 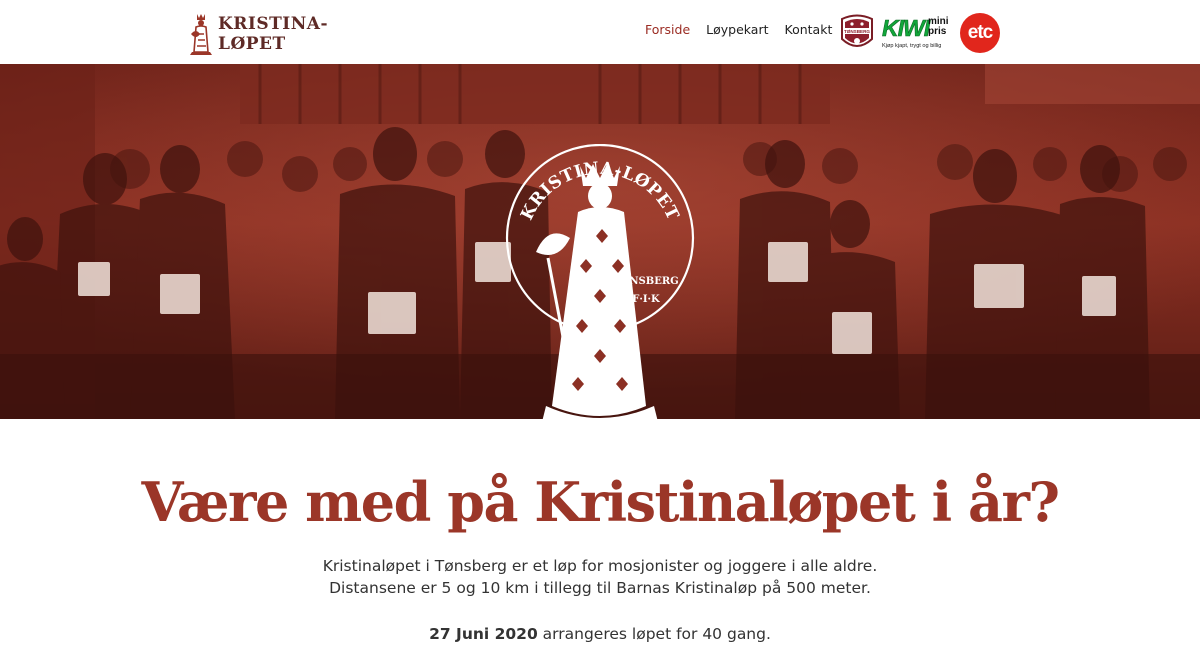 What do you see at coordinates (273, 23) in the screenshot?
I see `brand-name-line1: KRISTINA-` at bounding box center [273, 23].